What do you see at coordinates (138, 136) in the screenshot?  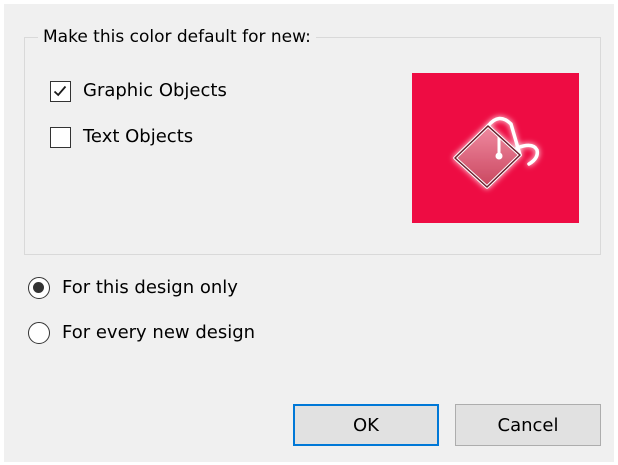 I see `text-objects-label: Text Objects` at bounding box center [138, 136].